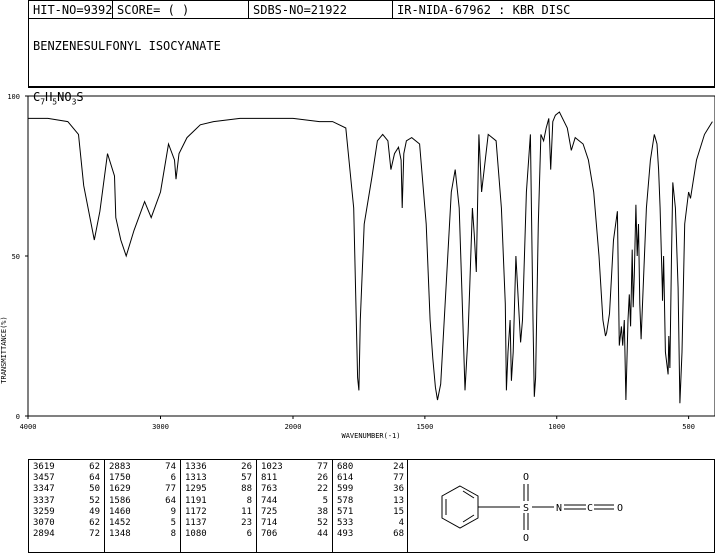  I want to click on atom-o-right: O, so click(620, 508).